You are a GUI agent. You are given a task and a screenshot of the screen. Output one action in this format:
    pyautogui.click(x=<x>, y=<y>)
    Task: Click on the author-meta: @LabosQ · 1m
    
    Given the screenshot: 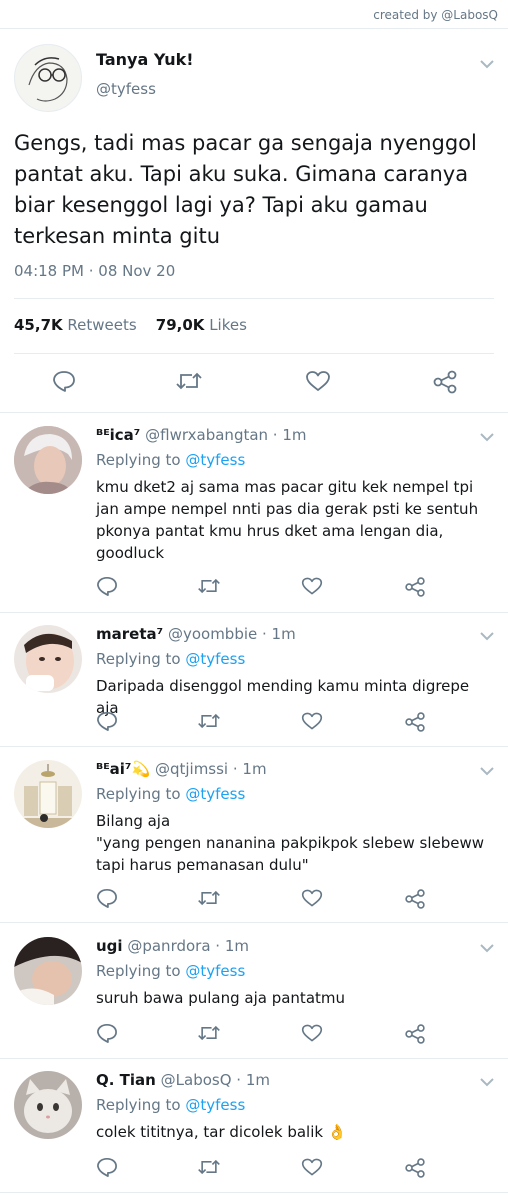 What is the action you would take?
    pyautogui.click(x=215, y=1080)
    